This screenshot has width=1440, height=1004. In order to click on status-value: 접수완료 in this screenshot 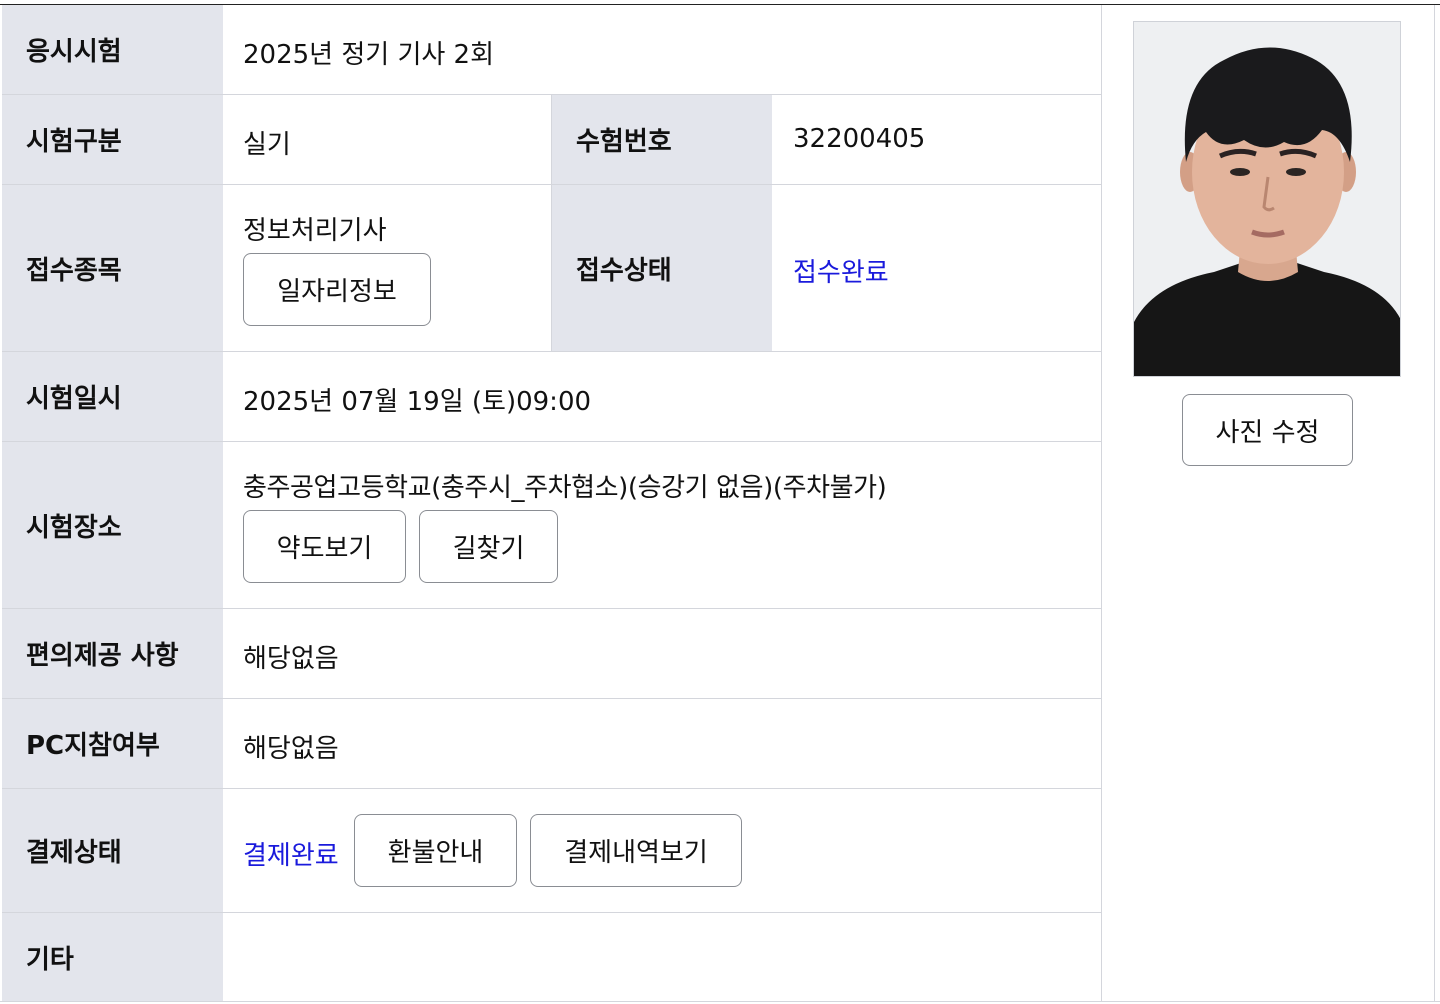, I will do `click(841, 273)`.